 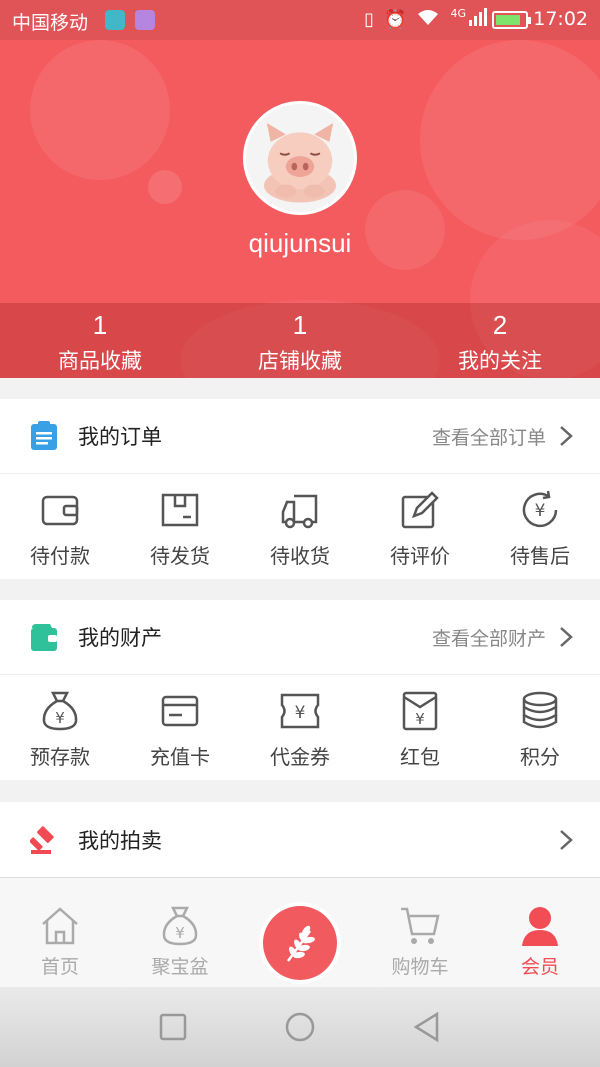 I want to click on tab-label: 购物车, so click(x=420, y=967).